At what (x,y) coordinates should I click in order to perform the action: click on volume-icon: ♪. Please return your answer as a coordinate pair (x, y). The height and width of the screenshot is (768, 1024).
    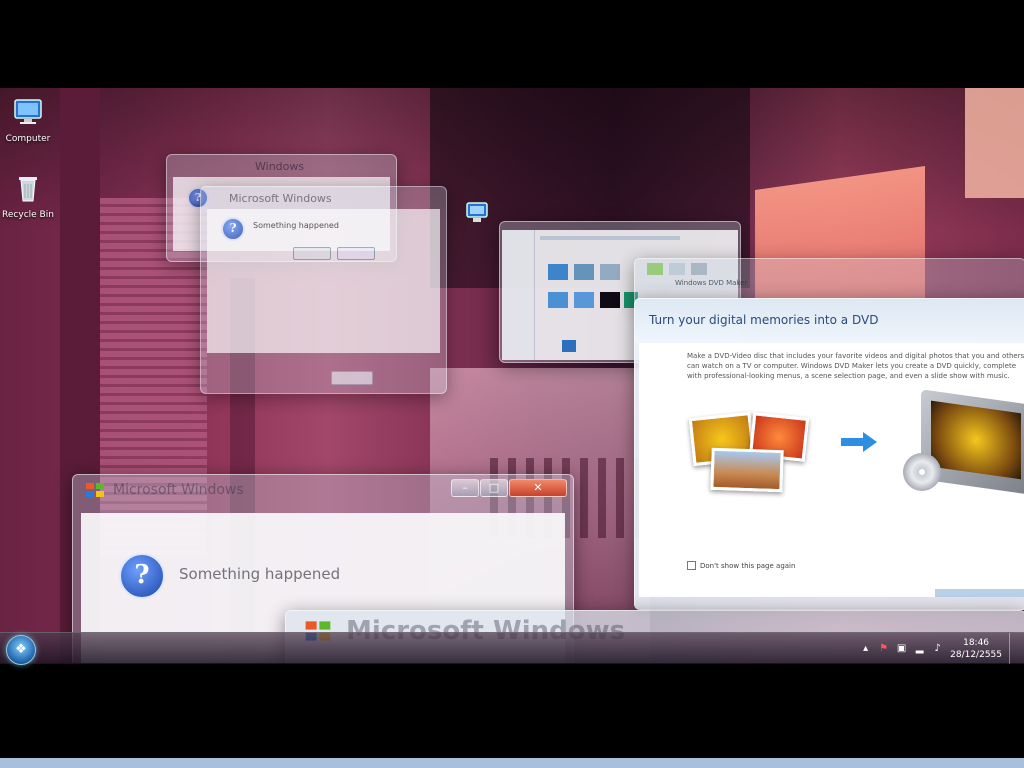
    Looking at the image, I should click on (937, 648).